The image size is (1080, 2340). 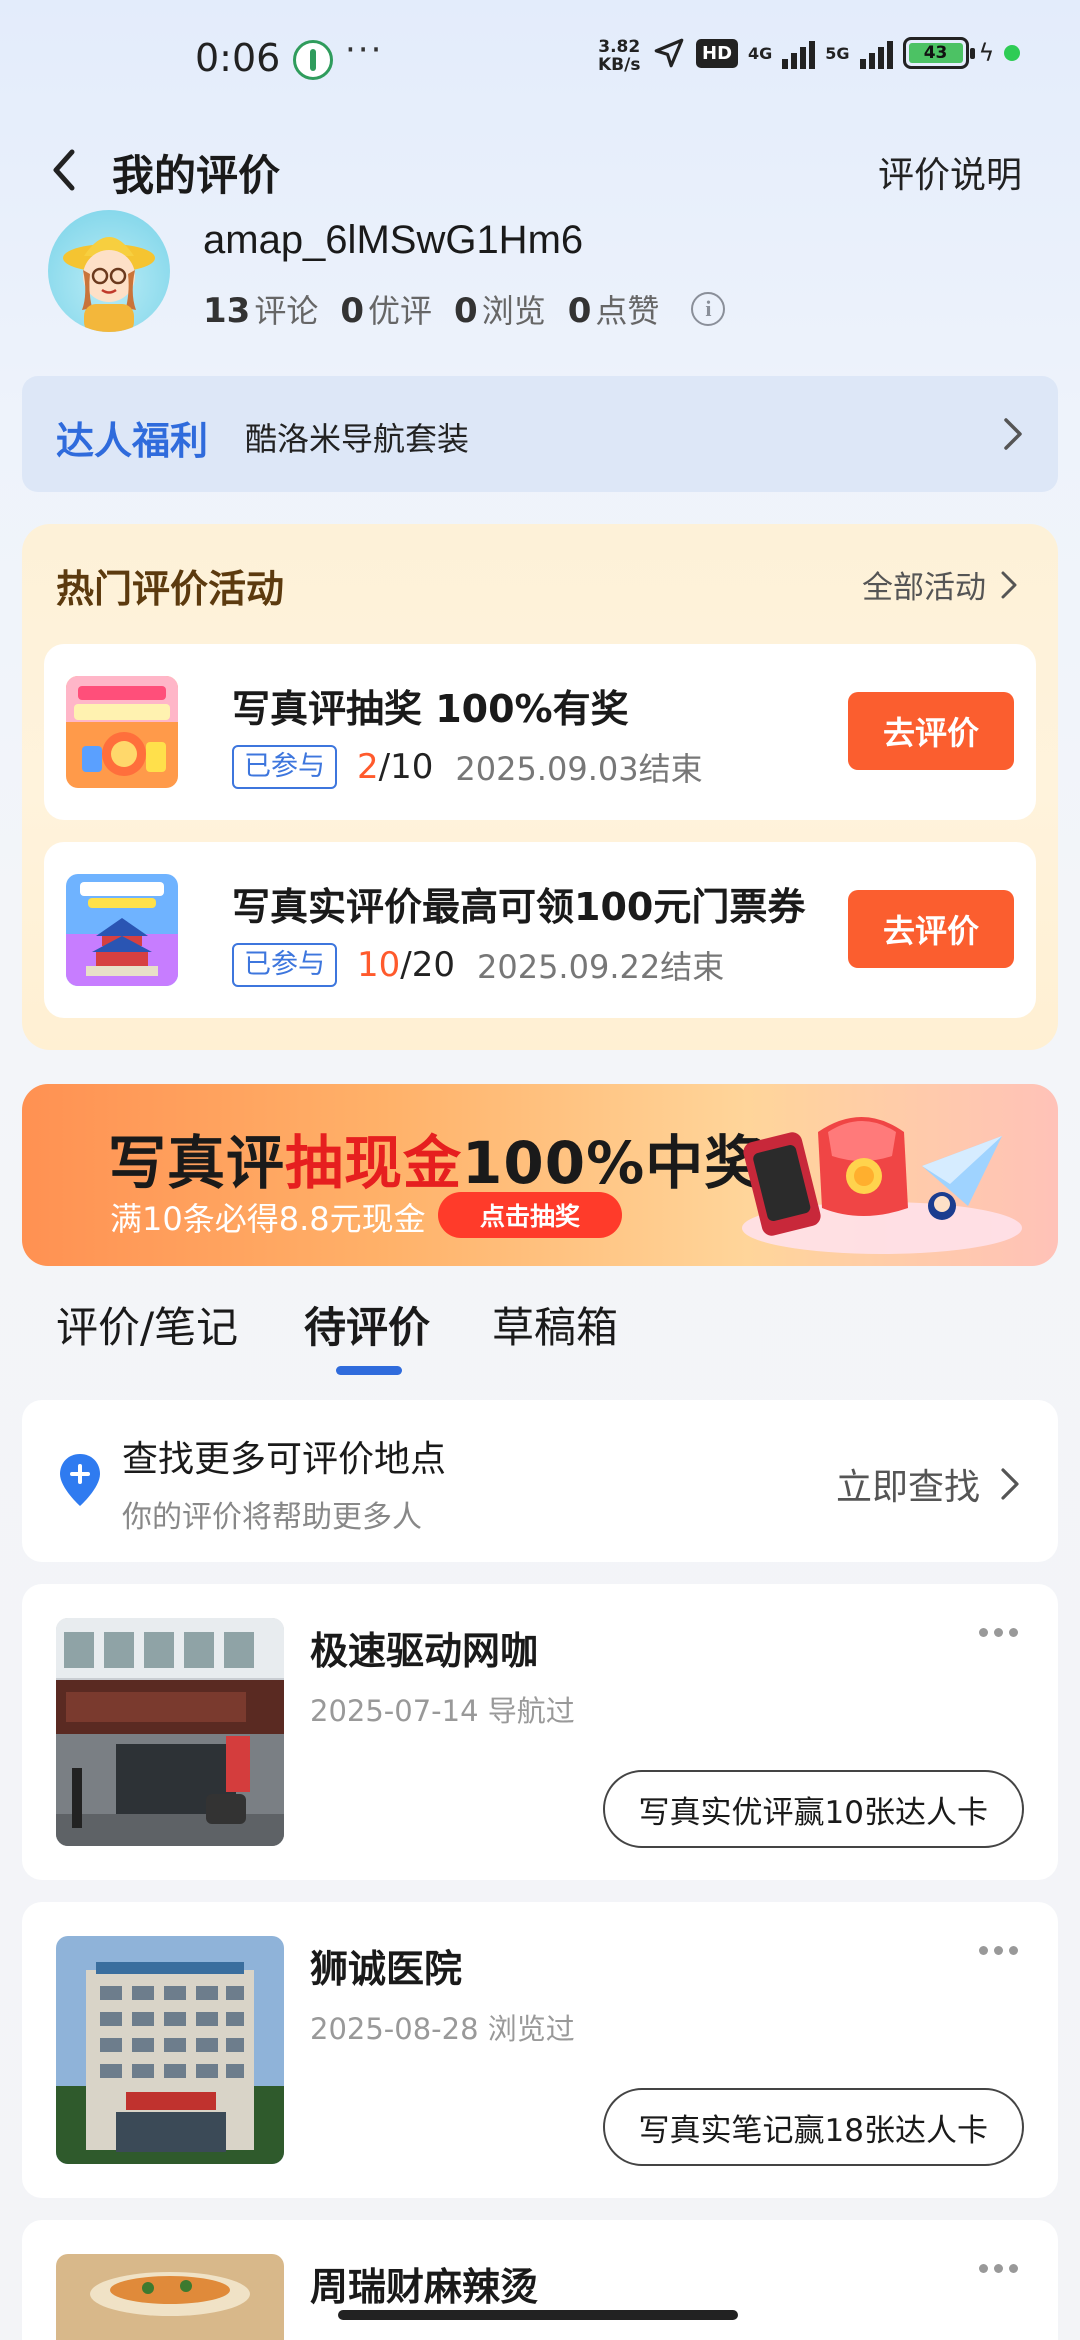 What do you see at coordinates (367, 1324) in the screenshot?
I see `tab-pending-review: 待评价` at bounding box center [367, 1324].